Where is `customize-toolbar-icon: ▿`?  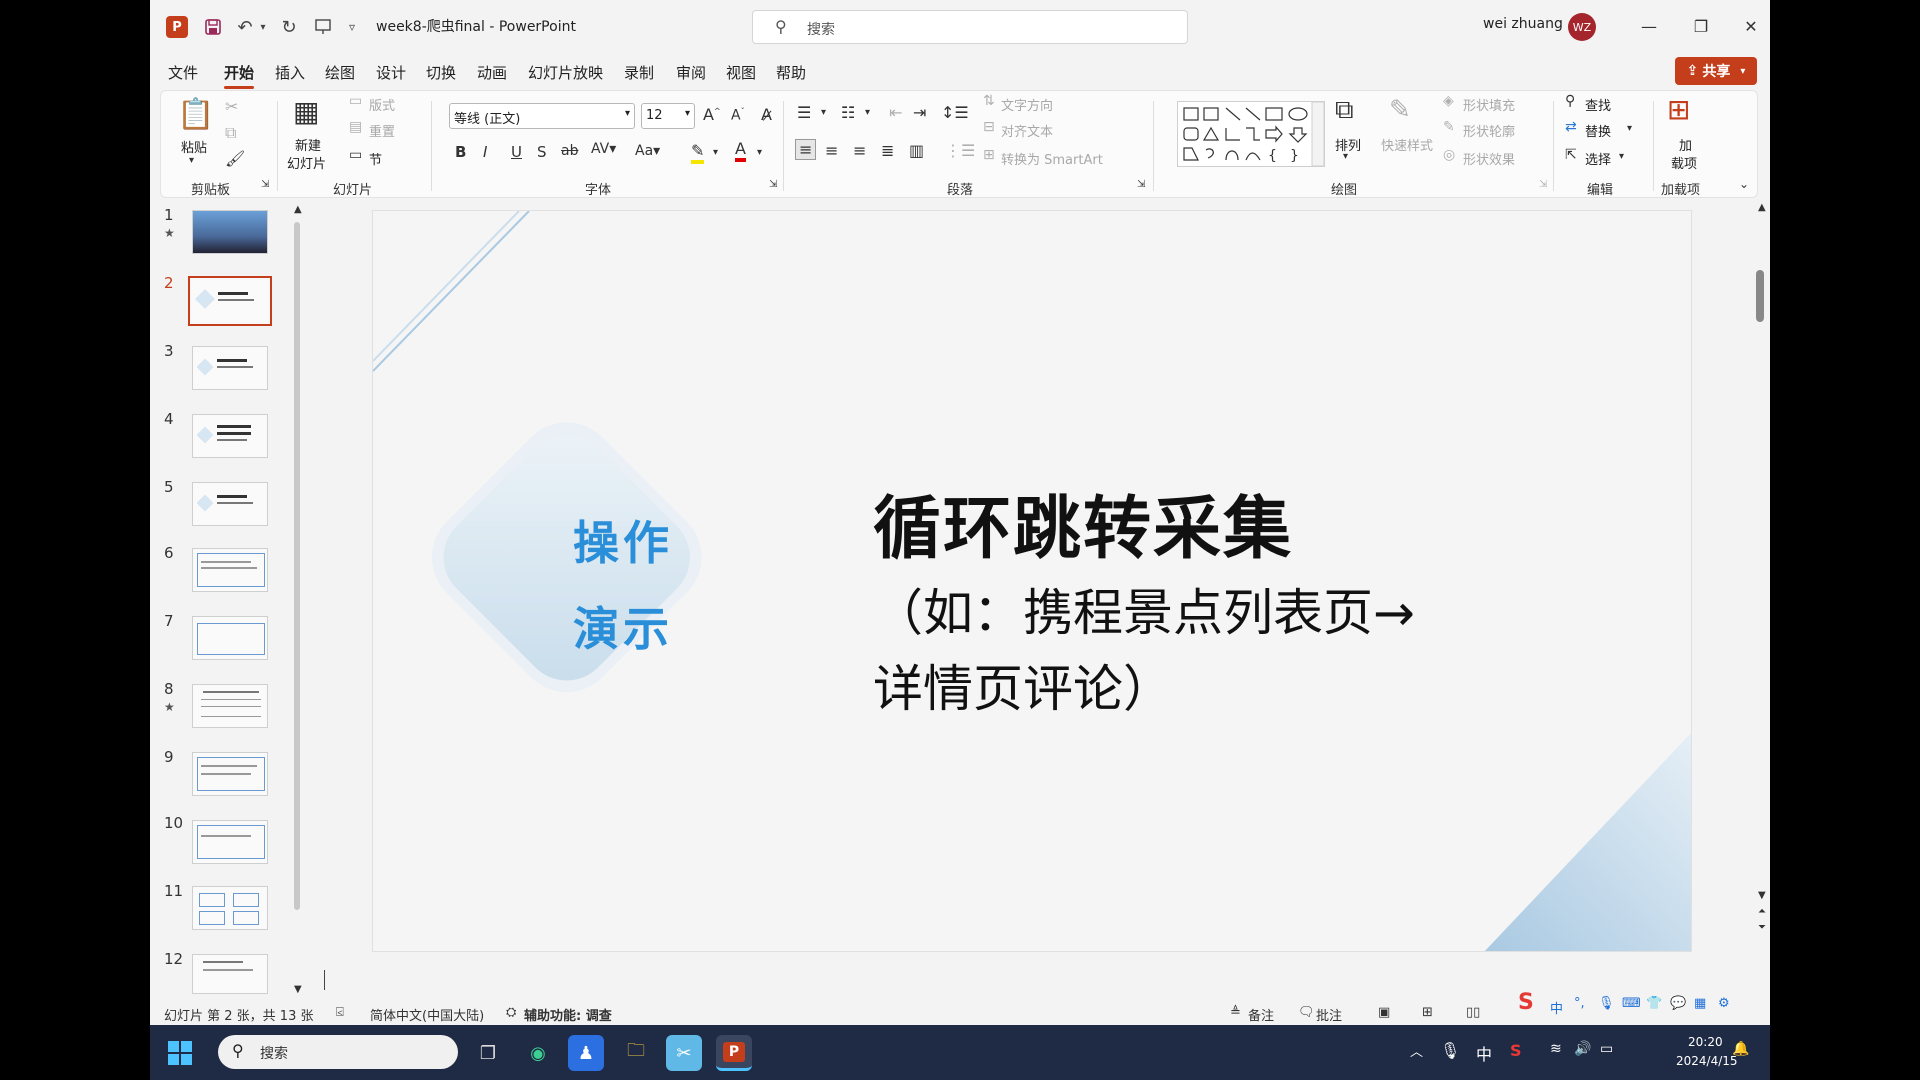 customize-toolbar-icon: ▿ is located at coordinates (352, 27).